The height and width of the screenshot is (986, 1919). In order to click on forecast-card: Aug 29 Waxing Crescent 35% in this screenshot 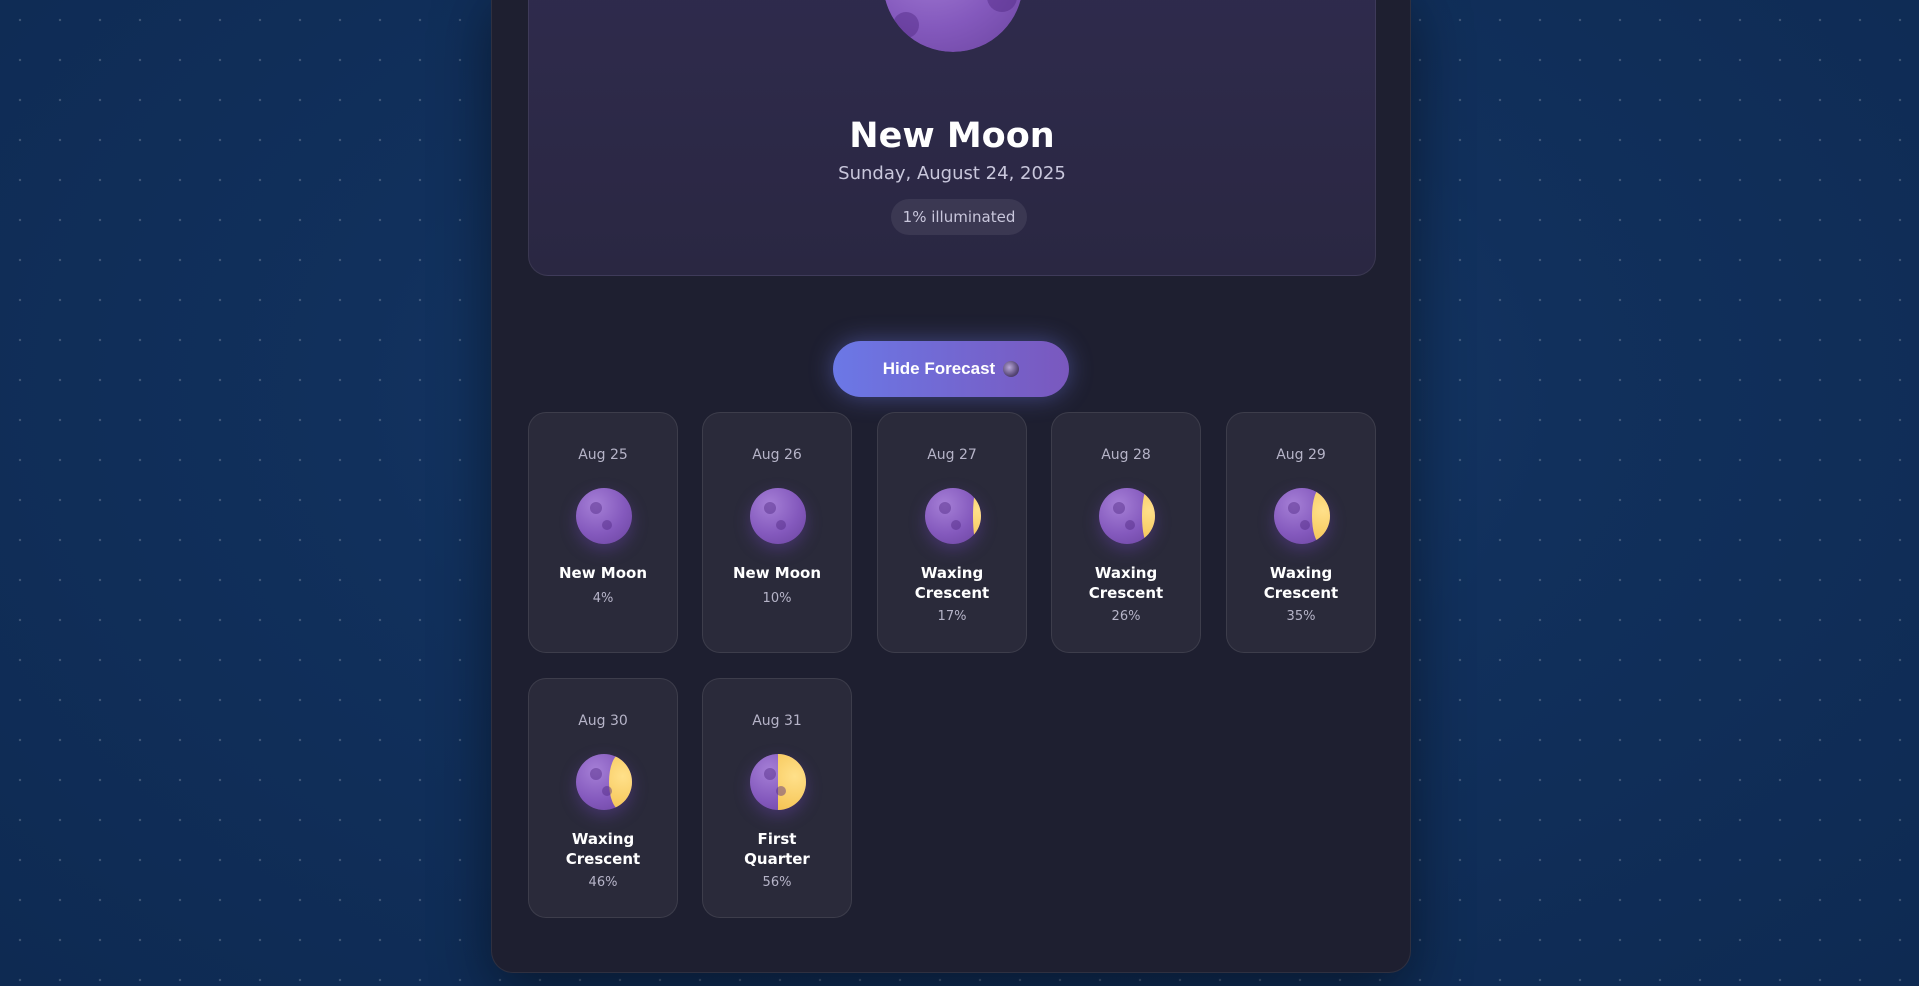, I will do `click(1301, 532)`.